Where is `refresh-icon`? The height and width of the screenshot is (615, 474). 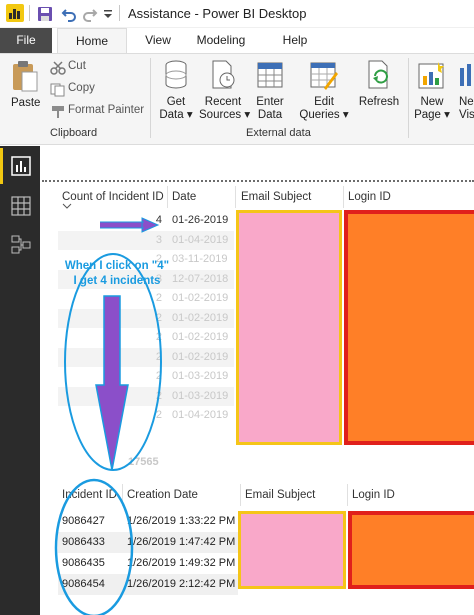 refresh-icon is located at coordinates (380, 77).